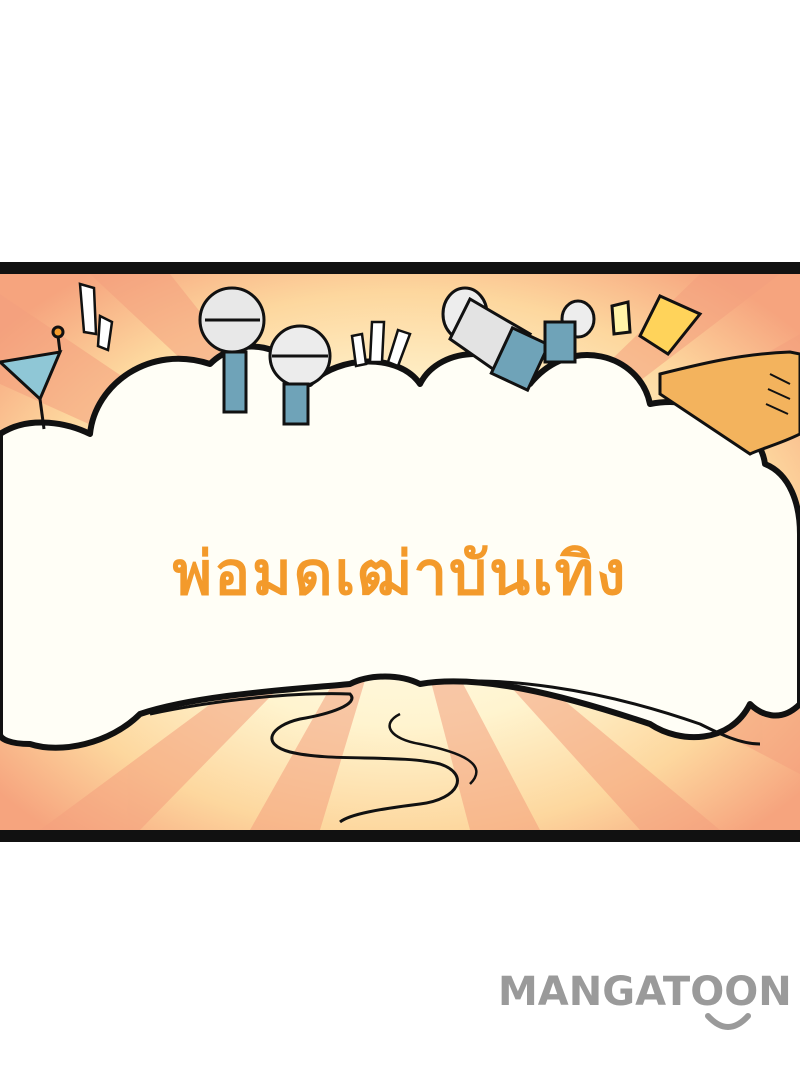 The width and height of the screenshot is (800, 1084). Describe the element at coordinates (728, 1021) in the screenshot. I see `smile-icon` at that location.